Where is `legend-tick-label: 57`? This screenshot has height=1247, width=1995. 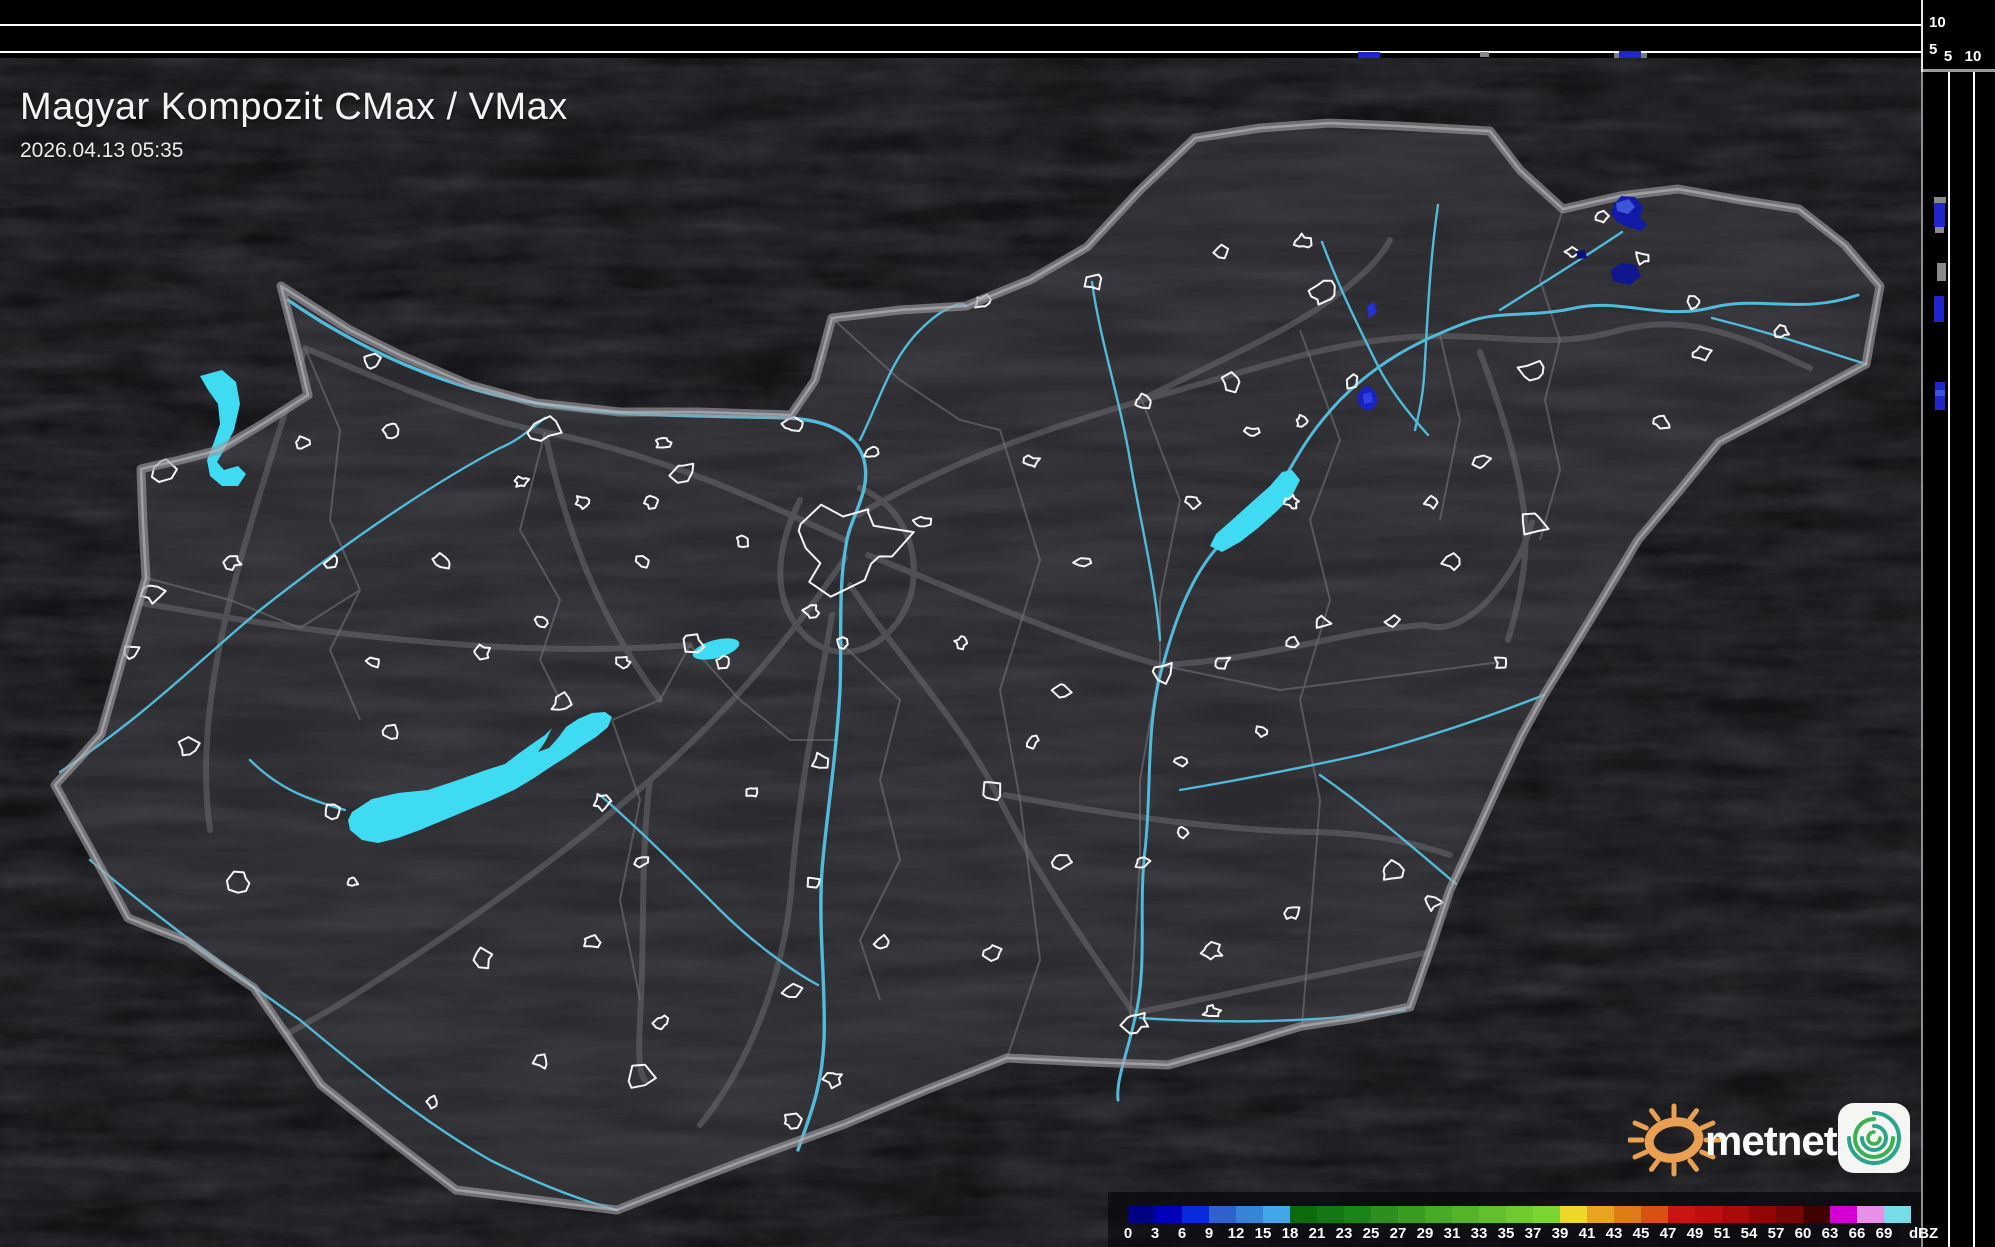
legend-tick-label: 57 is located at coordinates (1776, 1233).